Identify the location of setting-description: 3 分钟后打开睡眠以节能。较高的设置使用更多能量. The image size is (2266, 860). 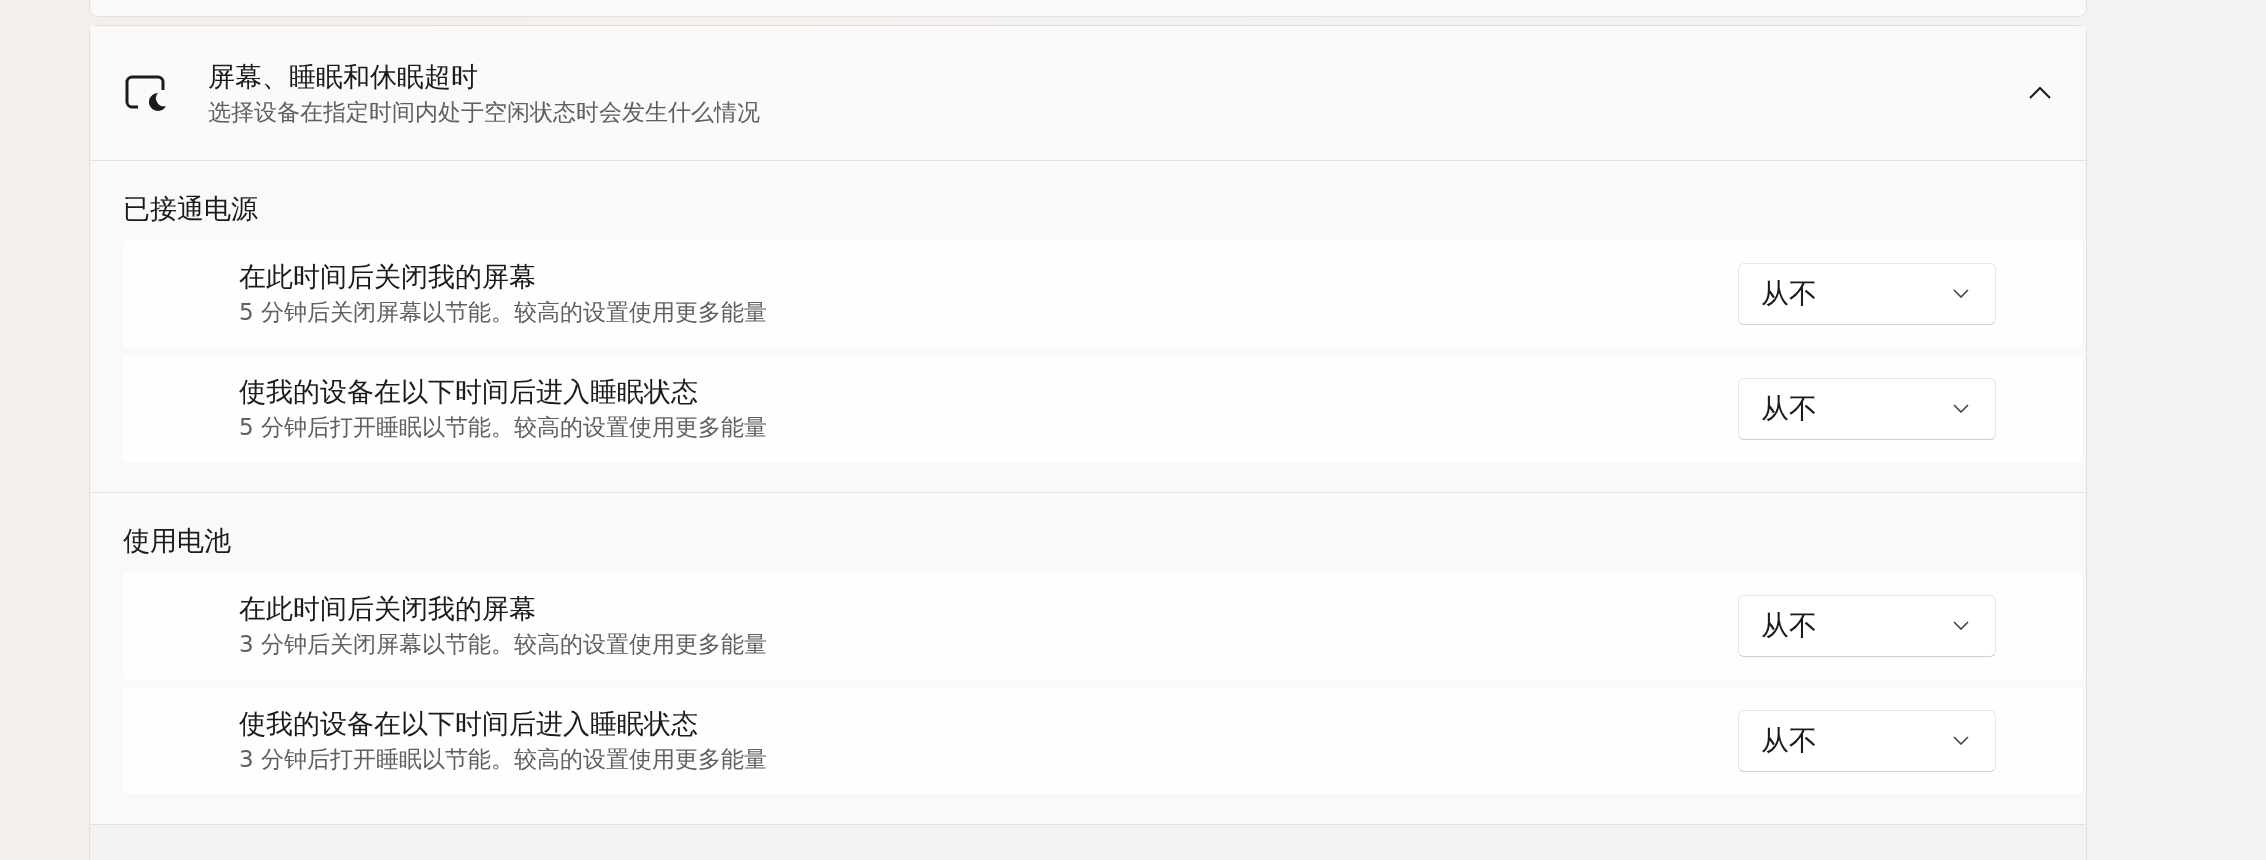
(503, 759).